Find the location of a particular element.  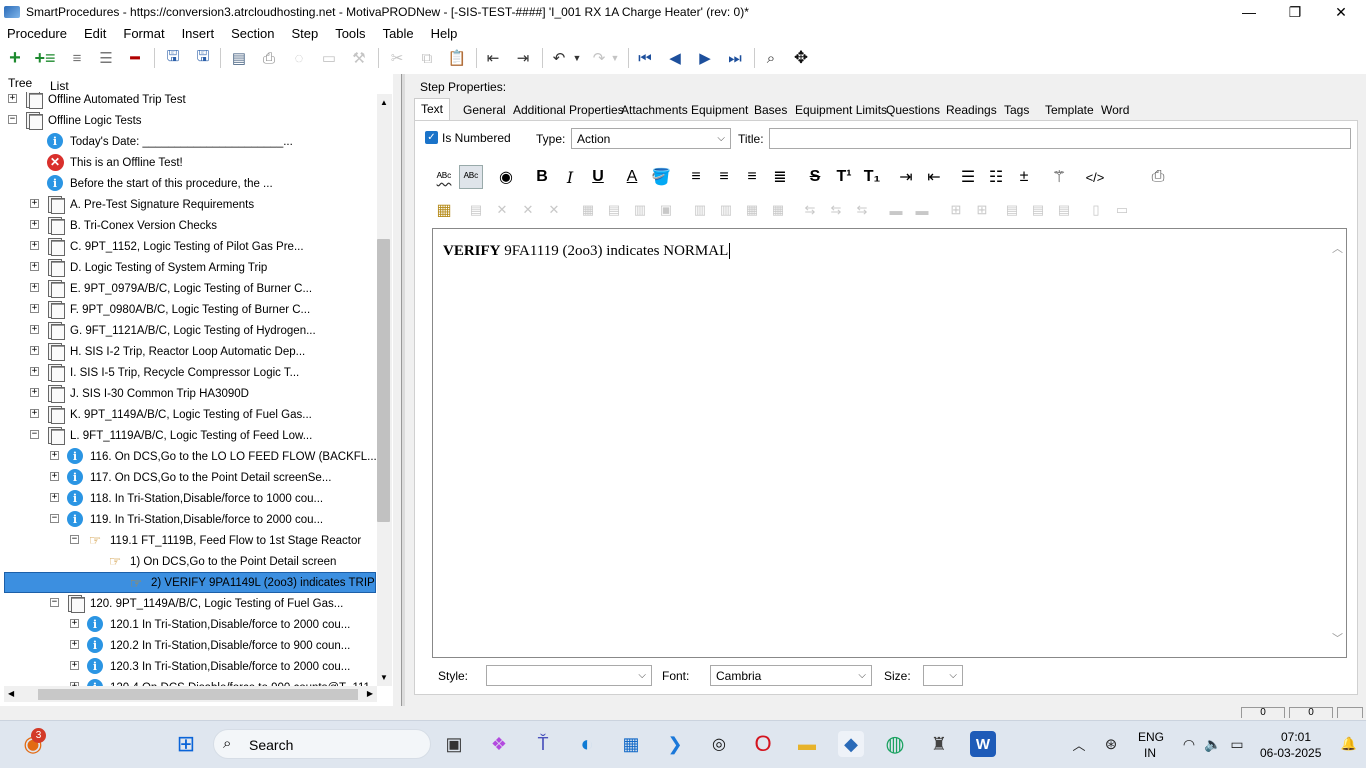

table-tool-icon: ▣ is located at coordinates (666, 210).